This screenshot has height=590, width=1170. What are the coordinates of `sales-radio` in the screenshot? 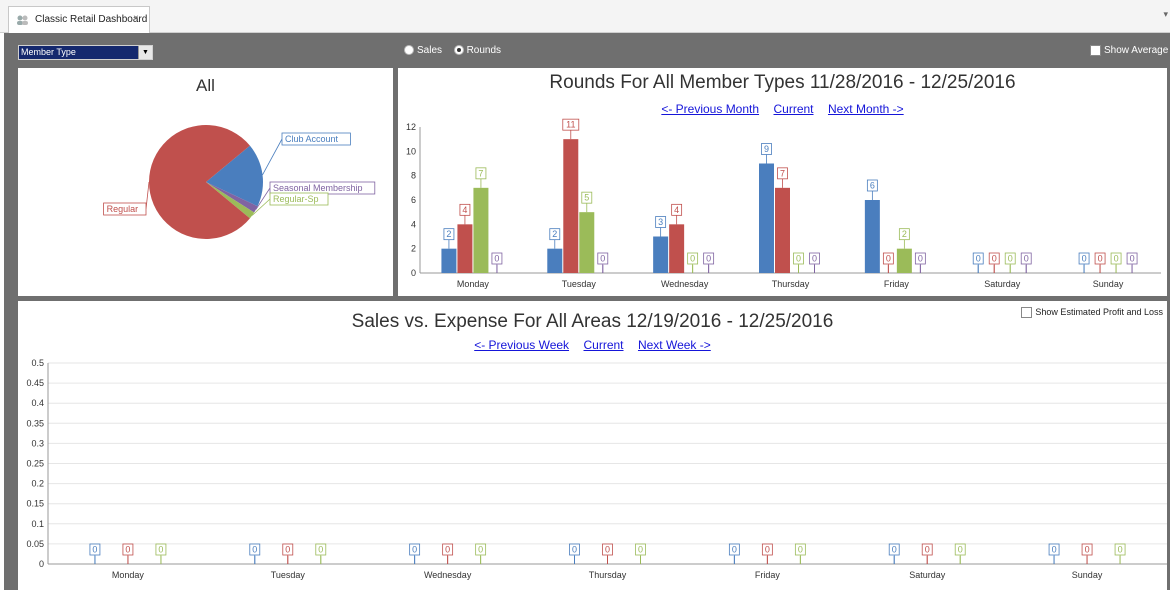 It's located at (409, 50).